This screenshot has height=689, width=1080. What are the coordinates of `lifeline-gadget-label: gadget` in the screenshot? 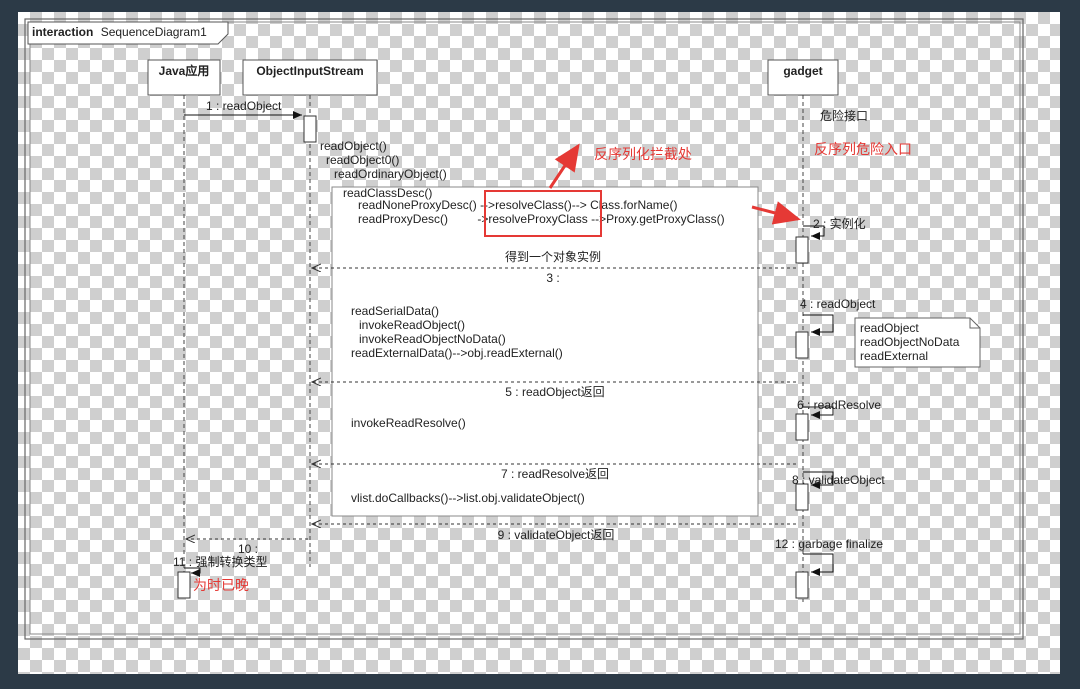 It's located at (802, 71).